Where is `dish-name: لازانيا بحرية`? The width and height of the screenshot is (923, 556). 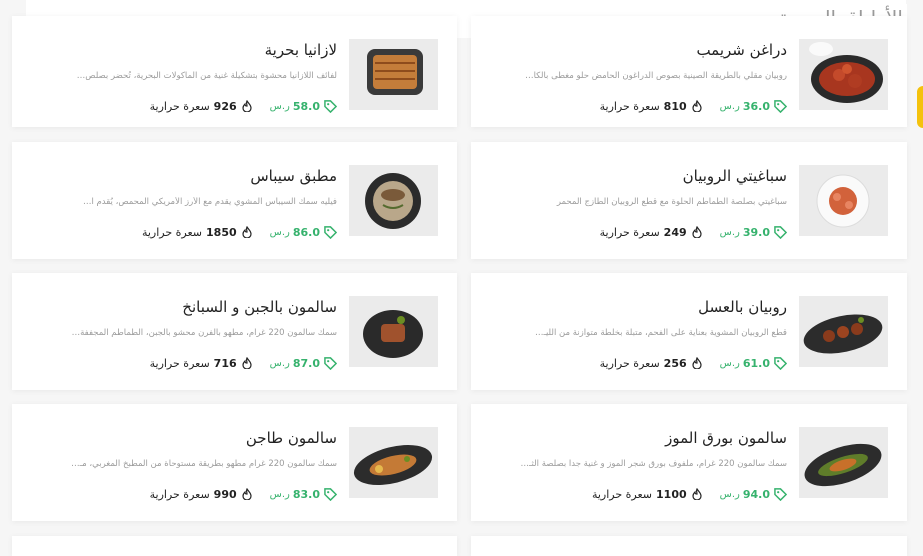
dish-name: لازانيا بحرية is located at coordinates (300, 50).